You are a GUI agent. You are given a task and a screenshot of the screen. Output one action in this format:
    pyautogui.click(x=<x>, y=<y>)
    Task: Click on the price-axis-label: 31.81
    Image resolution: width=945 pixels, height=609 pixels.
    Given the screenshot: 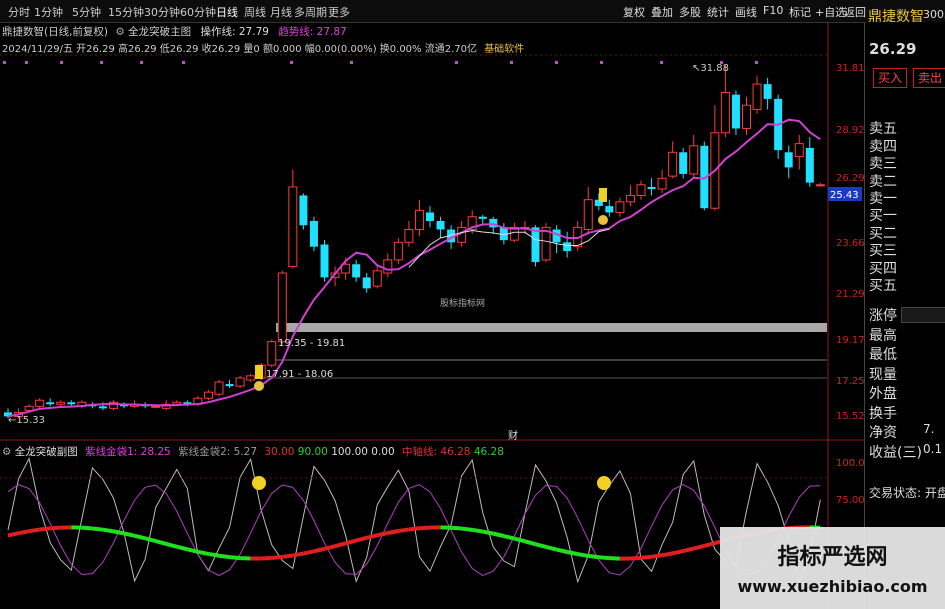 What is the action you would take?
    pyautogui.click(x=850, y=68)
    